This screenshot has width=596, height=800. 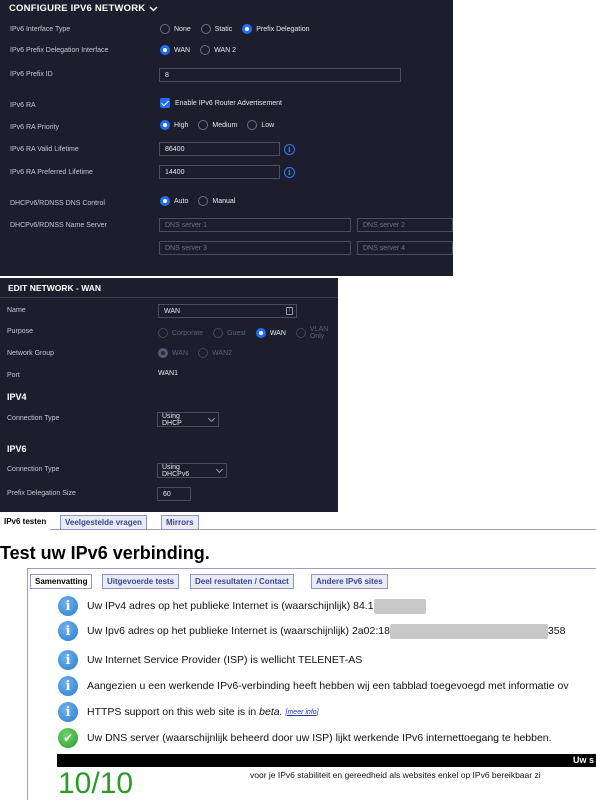 I want to click on radio-wan2: WAN 2, so click(x=218, y=50).